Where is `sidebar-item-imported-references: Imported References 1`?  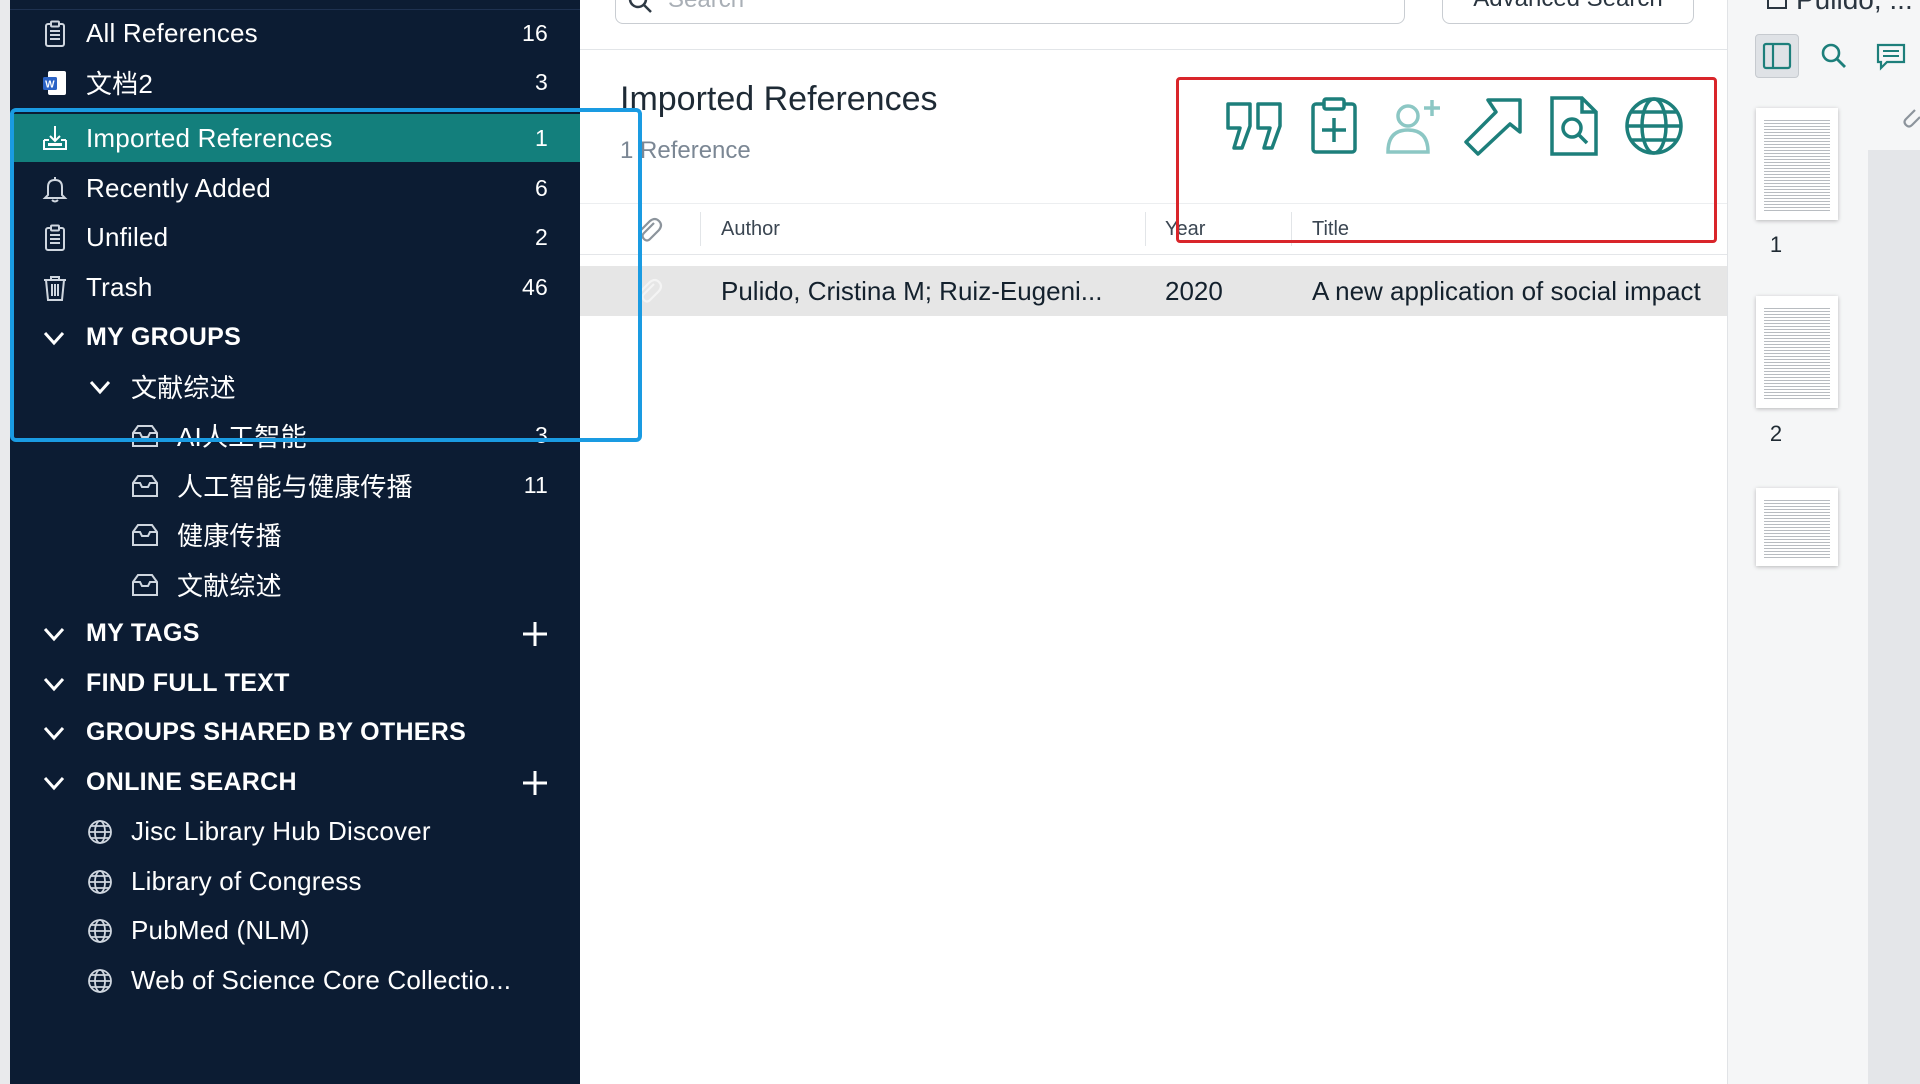
sidebar-item-imported-references: Imported References 1 is located at coordinates (295, 138).